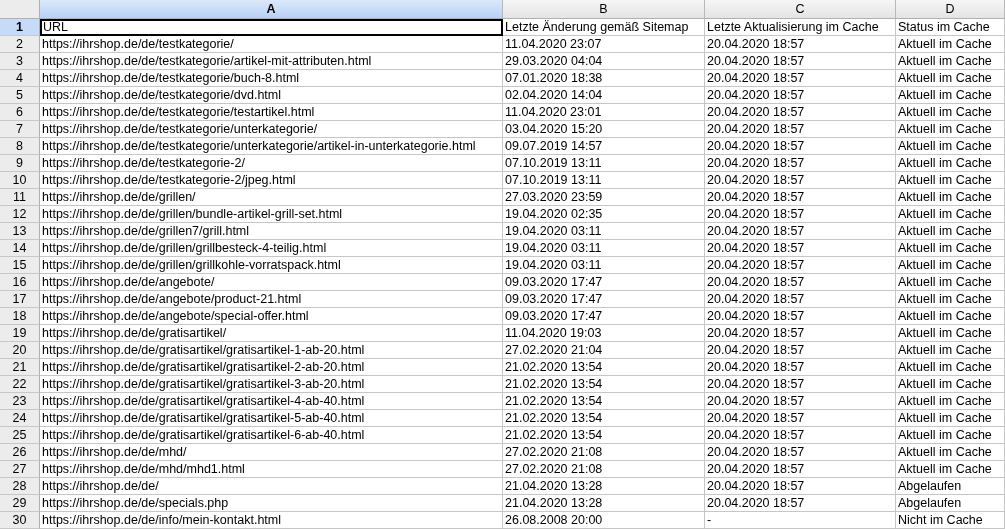 This screenshot has width=1005, height=529. What do you see at coordinates (20, 27) in the screenshot?
I see `row-header: 1` at bounding box center [20, 27].